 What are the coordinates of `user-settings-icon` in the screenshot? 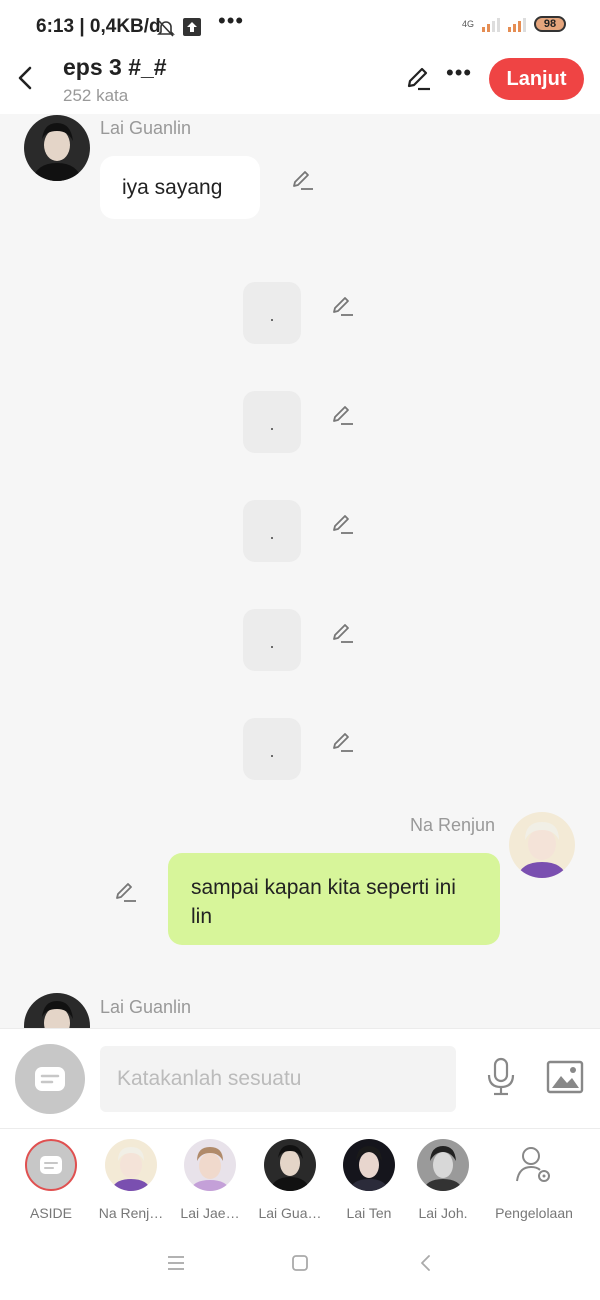 It's located at (534, 1165).